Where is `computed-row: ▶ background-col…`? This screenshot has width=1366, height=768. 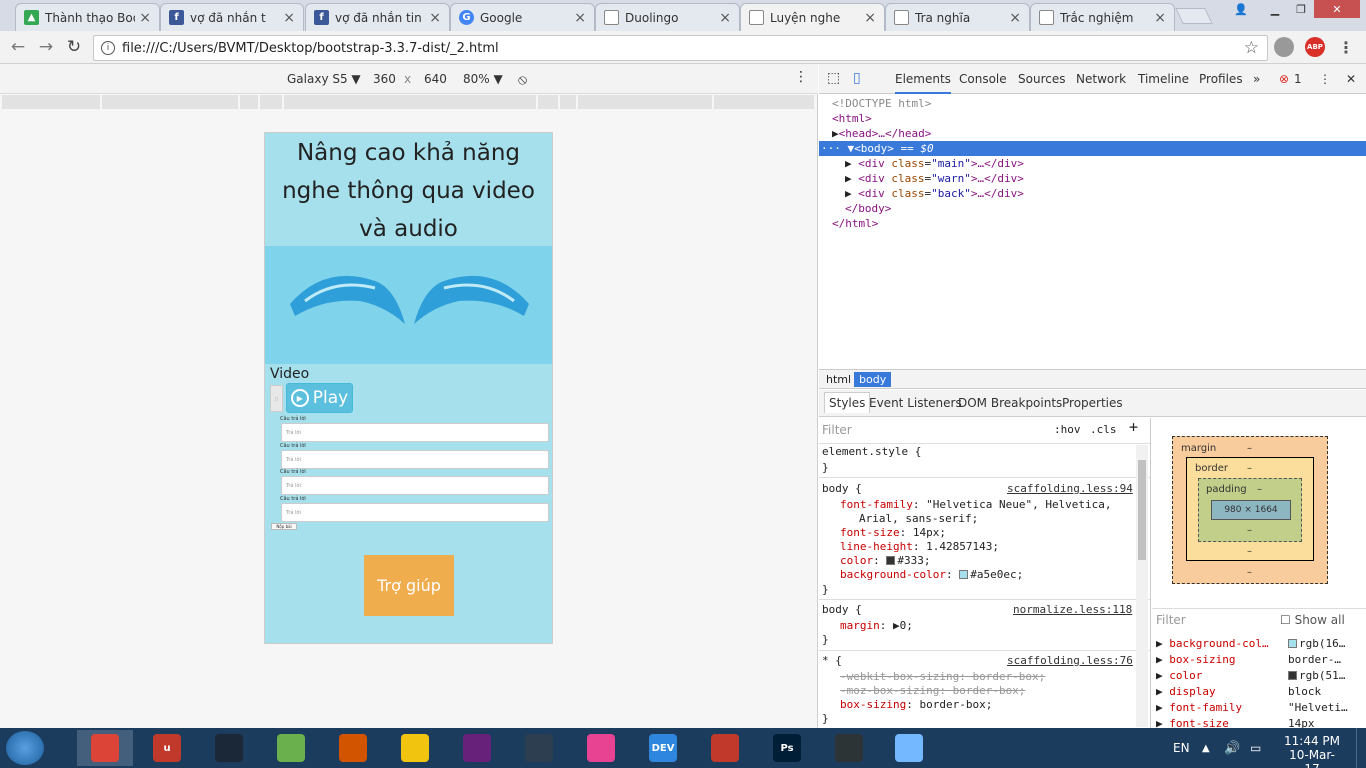 computed-row: ▶ background-col… is located at coordinates (1212, 643).